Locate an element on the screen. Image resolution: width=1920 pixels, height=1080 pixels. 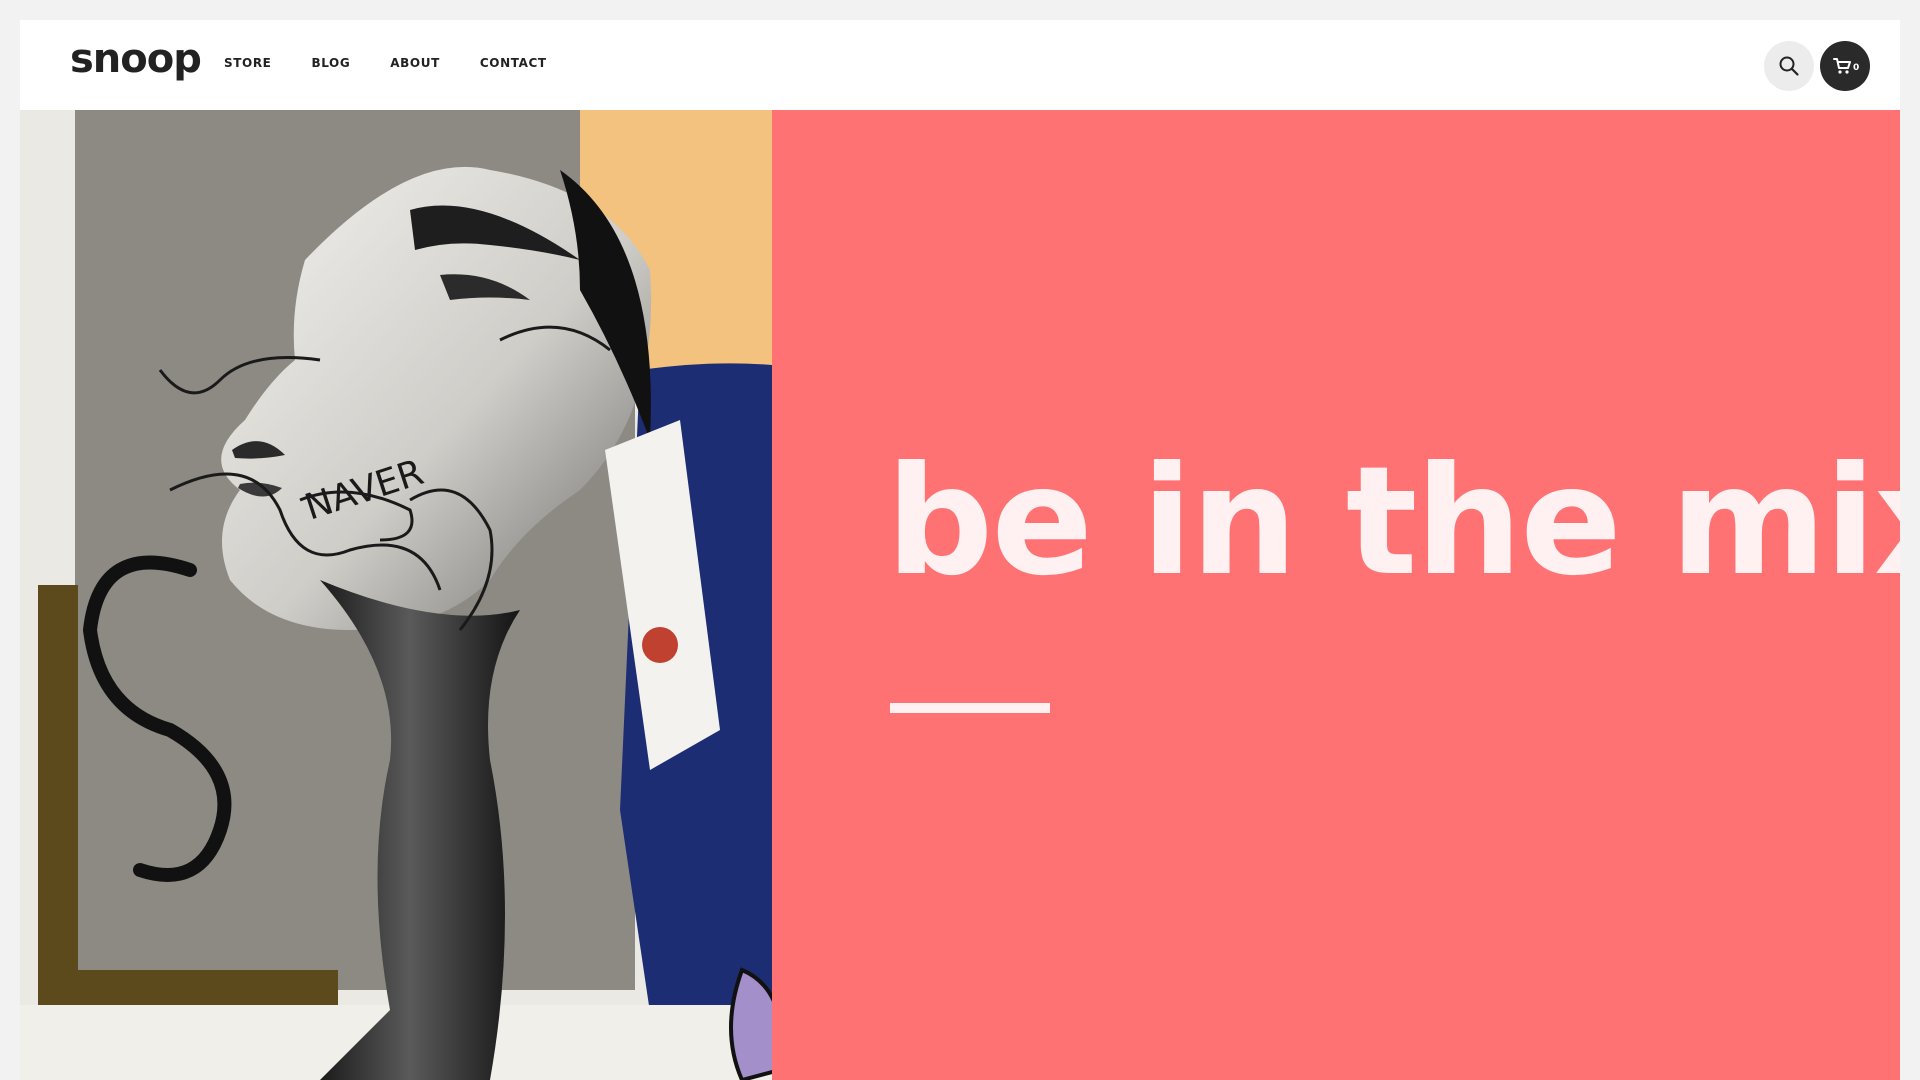
search-icon is located at coordinates (1789, 66).